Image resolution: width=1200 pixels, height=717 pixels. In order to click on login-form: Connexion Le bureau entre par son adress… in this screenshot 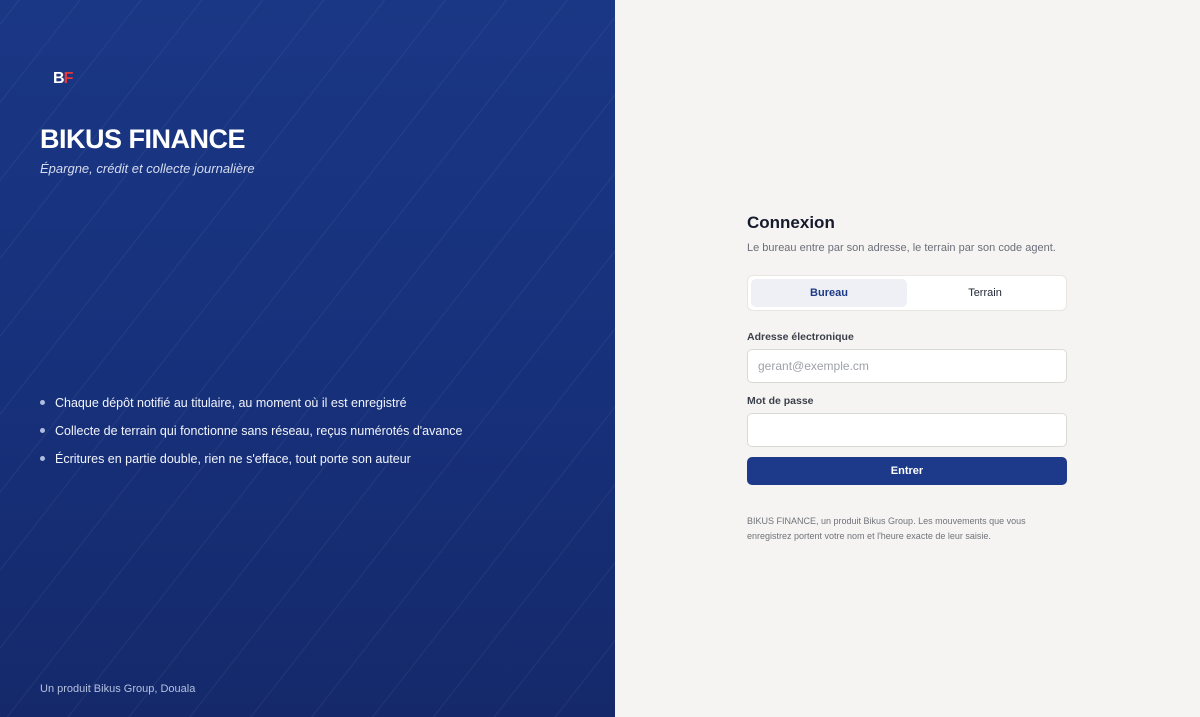, I will do `click(907, 378)`.